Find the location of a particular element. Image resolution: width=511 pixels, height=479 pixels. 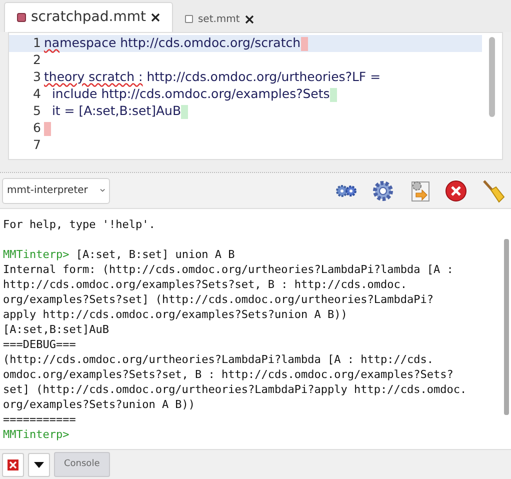

dropdown-button is located at coordinates (39, 464).